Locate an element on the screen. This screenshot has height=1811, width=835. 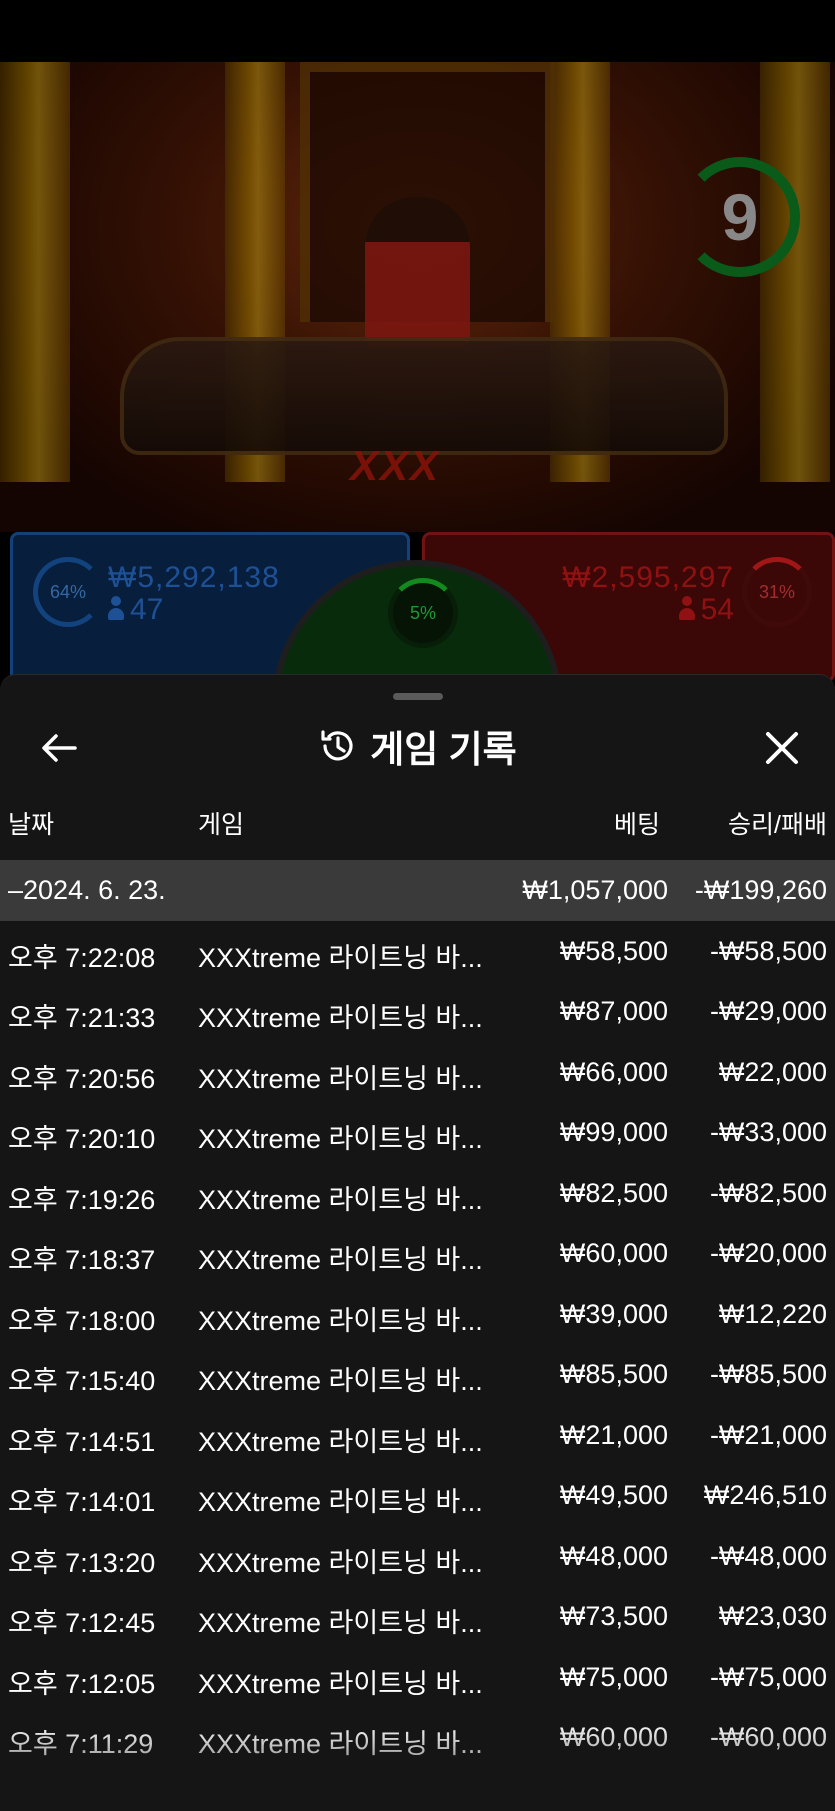
row-result: -₩82,500 is located at coordinates (768, 1192).